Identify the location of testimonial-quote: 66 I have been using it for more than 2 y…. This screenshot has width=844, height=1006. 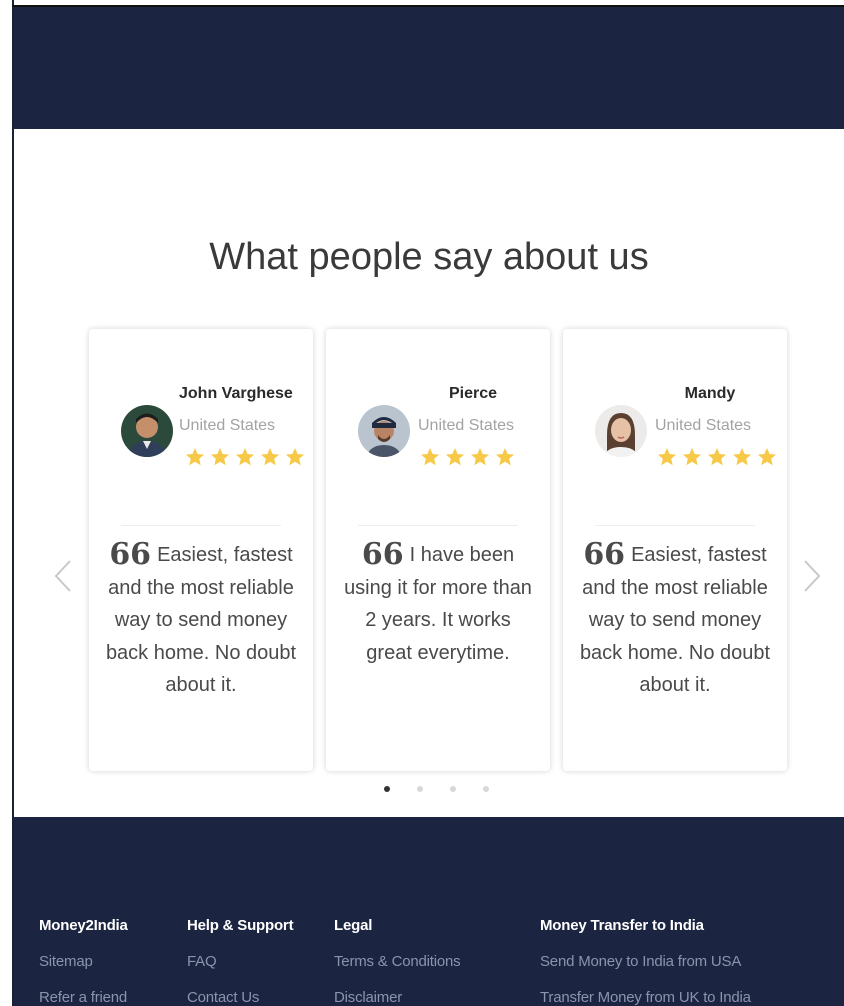
(438, 604).